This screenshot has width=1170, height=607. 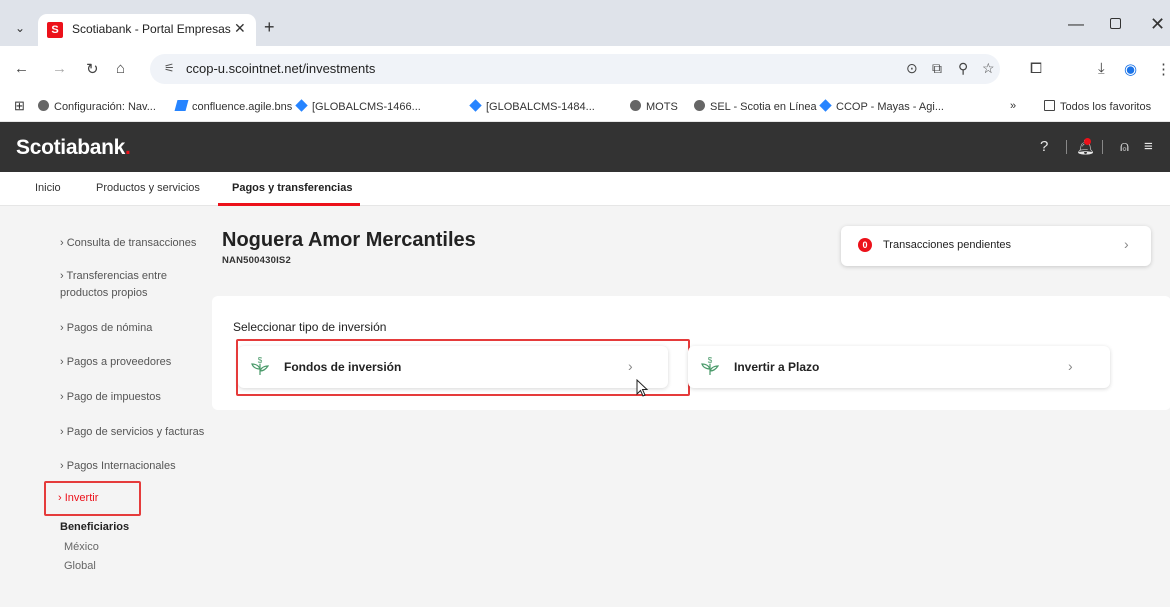 What do you see at coordinates (1148, 146) in the screenshot?
I see `hamburger-menu-icon: ≡` at bounding box center [1148, 146].